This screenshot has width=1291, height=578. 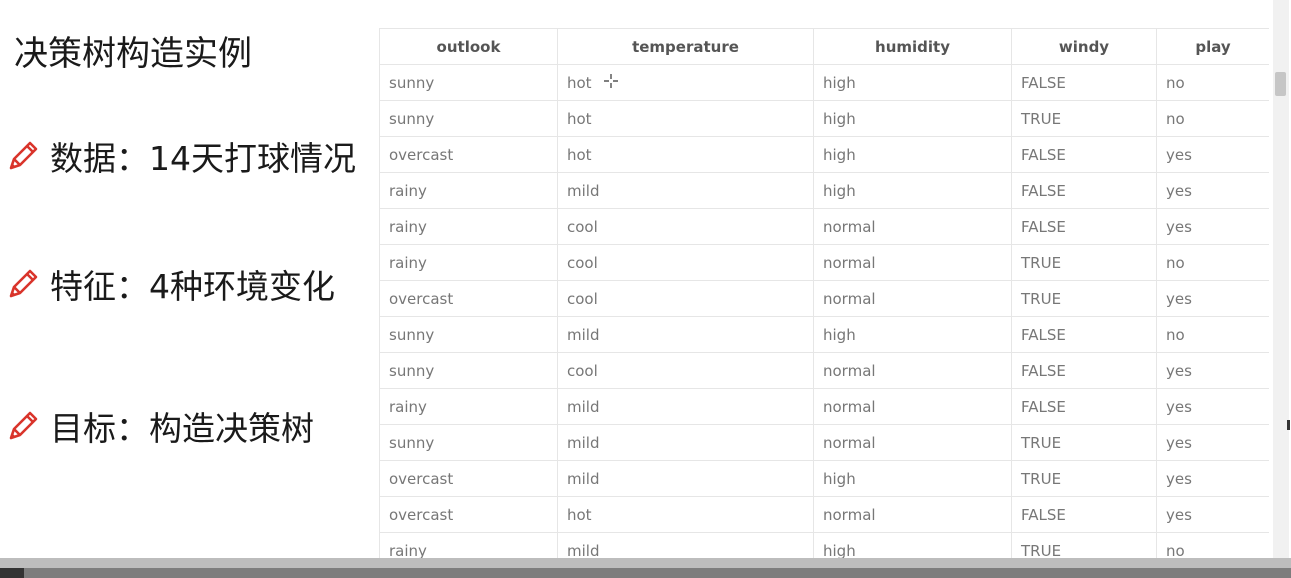 I want to click on bullet-text: 特征：4种环境变化, so click(x=192, y=286).